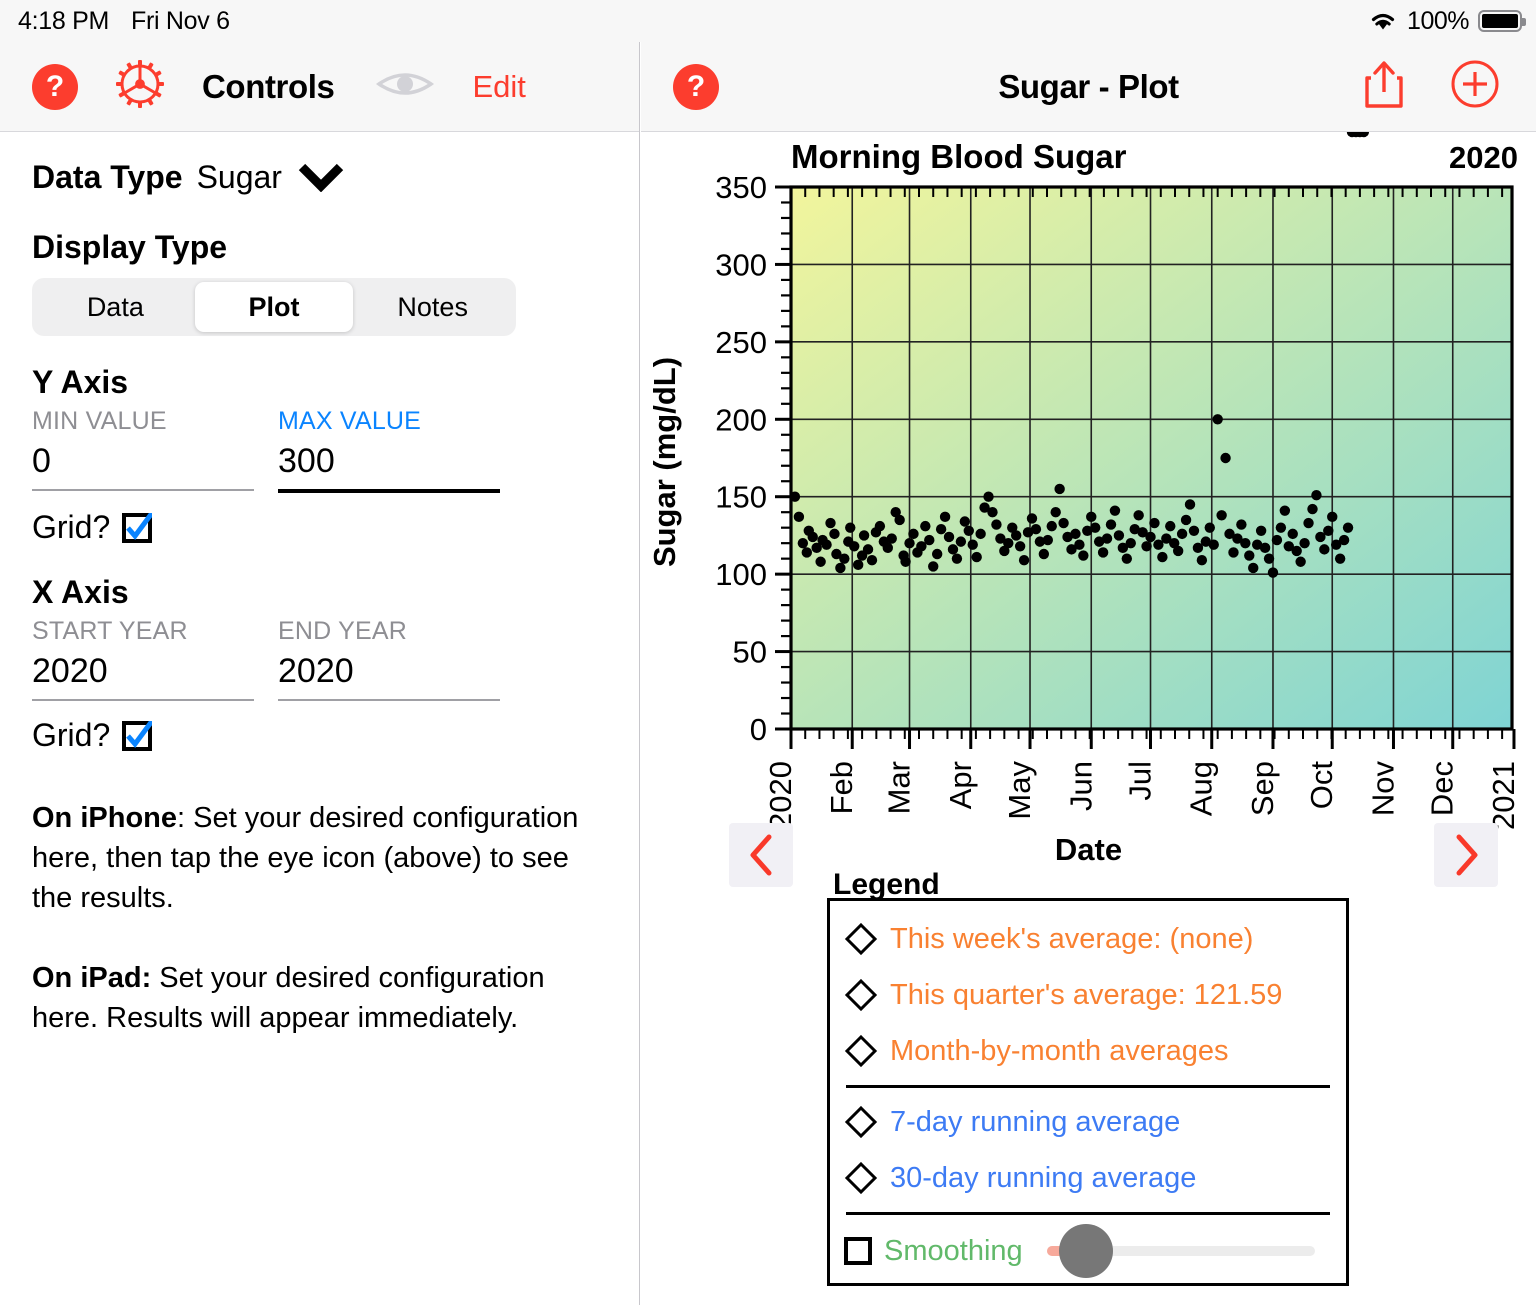  I want to click on chevron-down-icon, so click(321, 179).